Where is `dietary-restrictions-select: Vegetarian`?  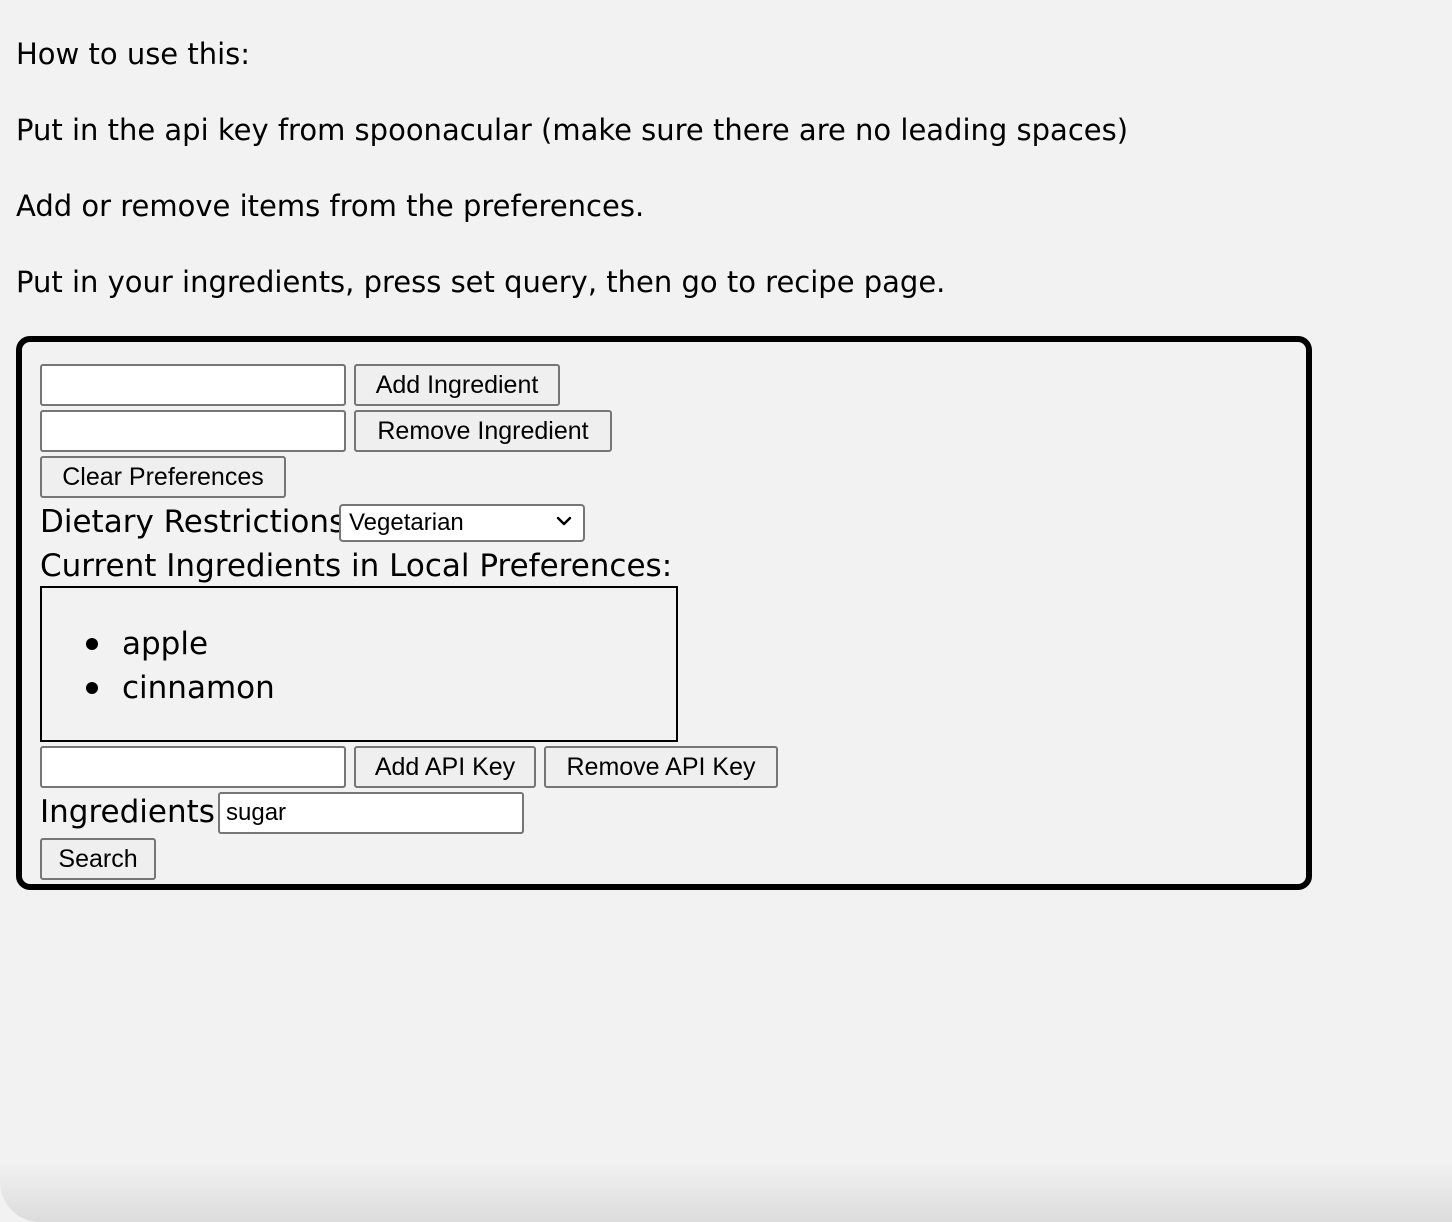
dietary-restrictions-select: Vegetarian is located at coordinates (462, 523).